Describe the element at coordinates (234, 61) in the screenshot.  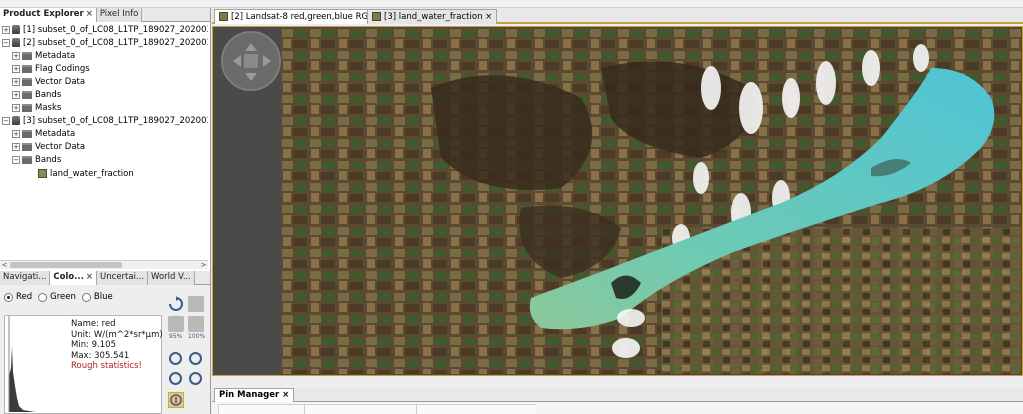
I see `pan-left-icon` at that location.